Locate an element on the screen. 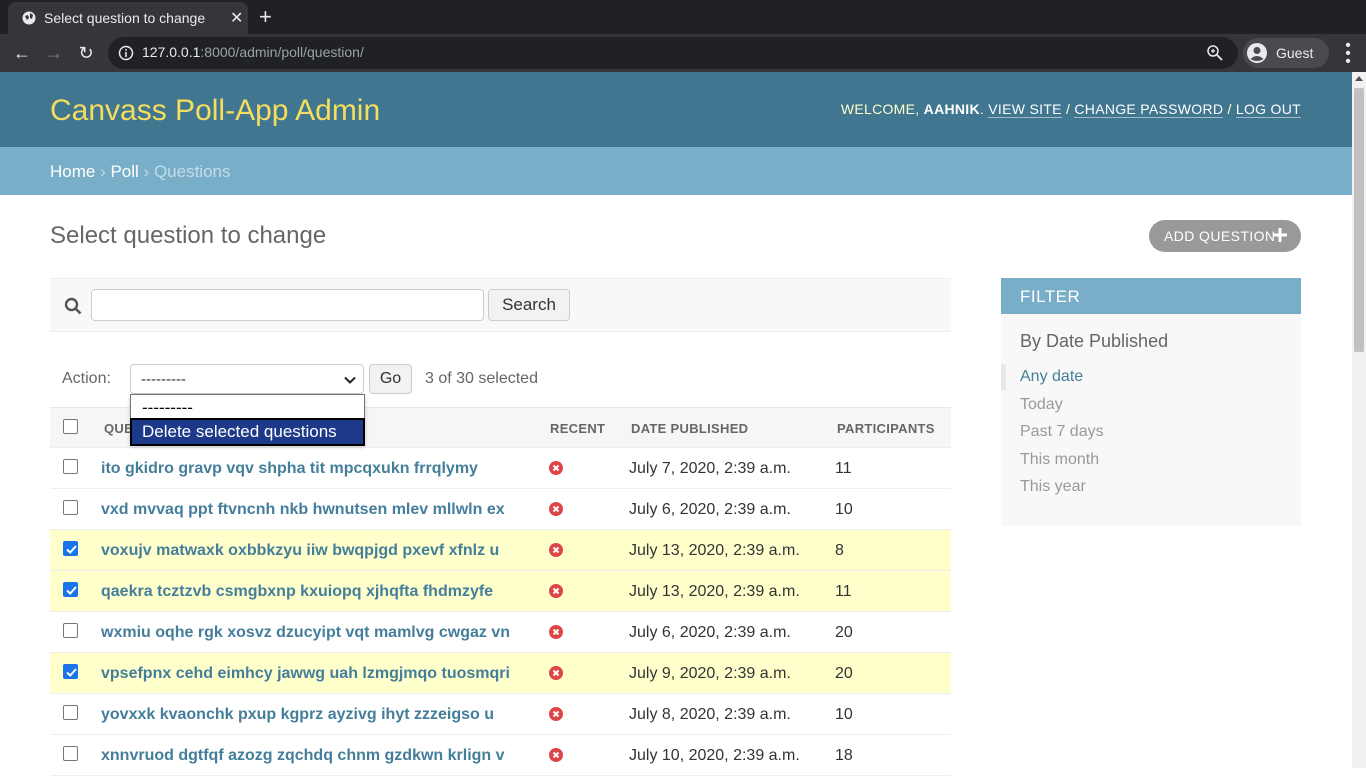  filter-active-indicator is located at coordinates (1003, 377).